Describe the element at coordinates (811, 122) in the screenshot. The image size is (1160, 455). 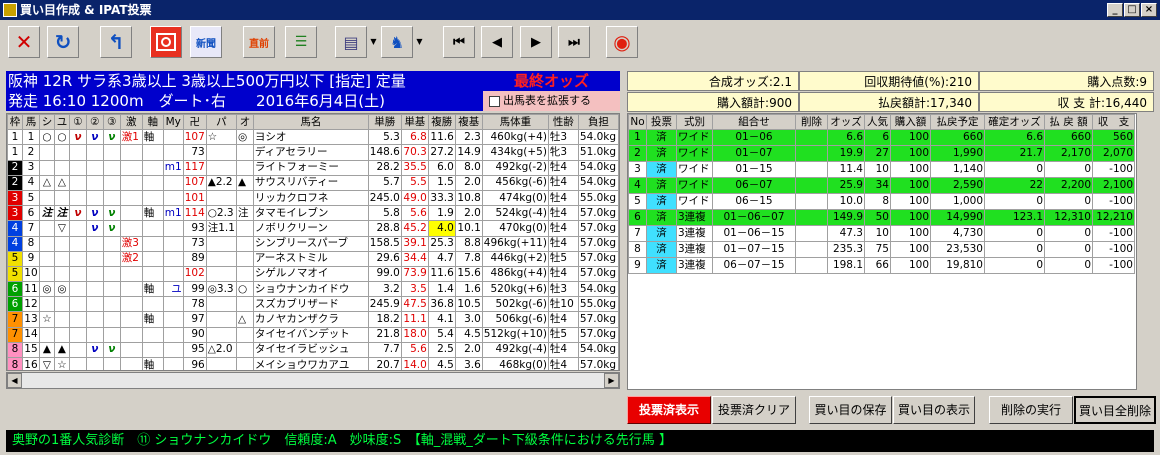
I see `bet-col-header: 削除` at that location.